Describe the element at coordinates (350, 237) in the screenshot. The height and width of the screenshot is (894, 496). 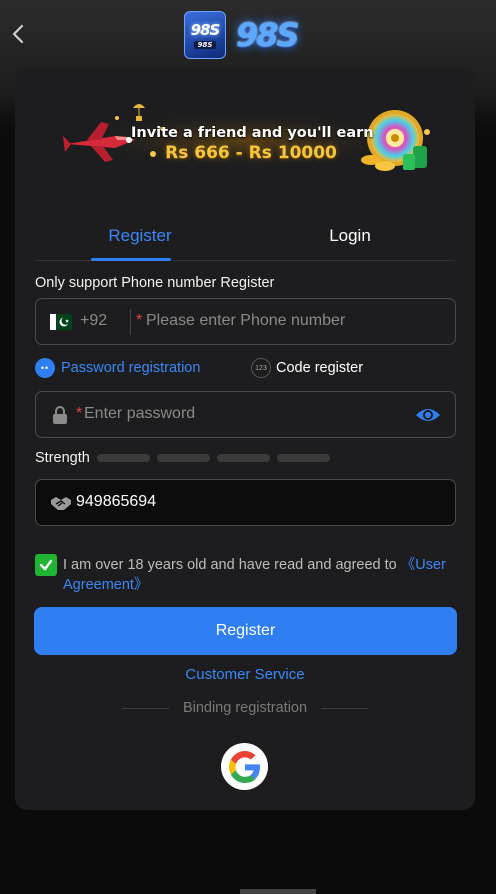
I see `tab-login: Login` at that location.